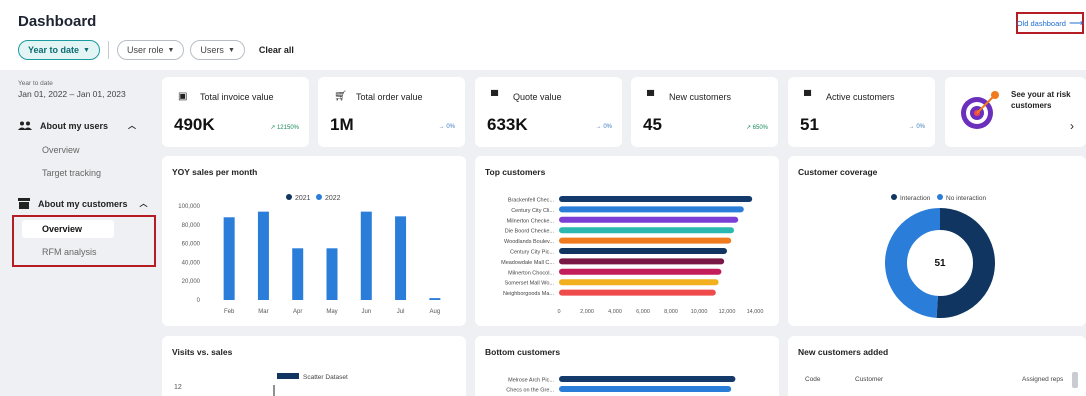  What do you see at coordinates (333, 198) in the screenshot?
I see `legend-label-2022: 2022` at bounding box center [333, 198].